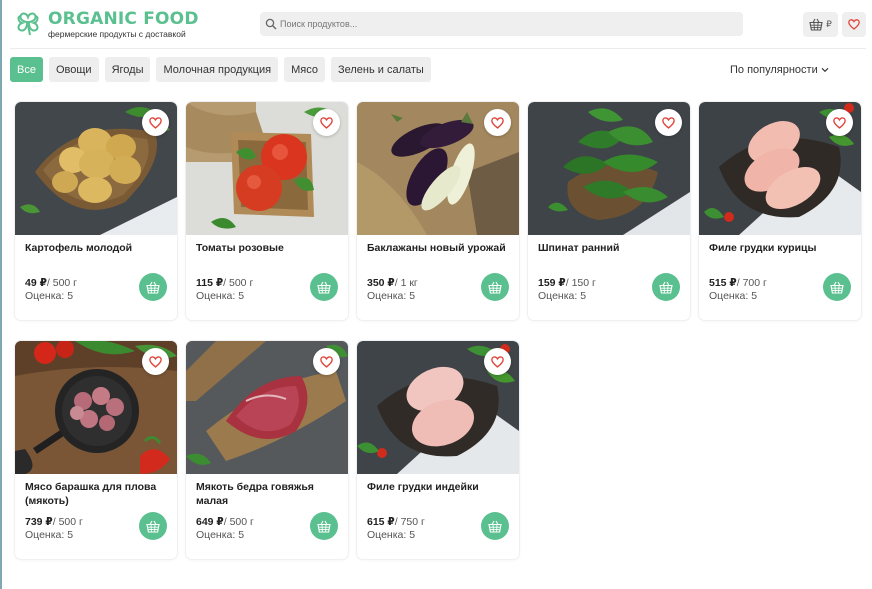 This screenshot has height=589, width=872. What do you see at coordinates (609, 211) in the screenshot?
I see `product-card: Шпинат ранний 159 ₽/ 150 г Оценка: 5` at bounding box center [609, 211].